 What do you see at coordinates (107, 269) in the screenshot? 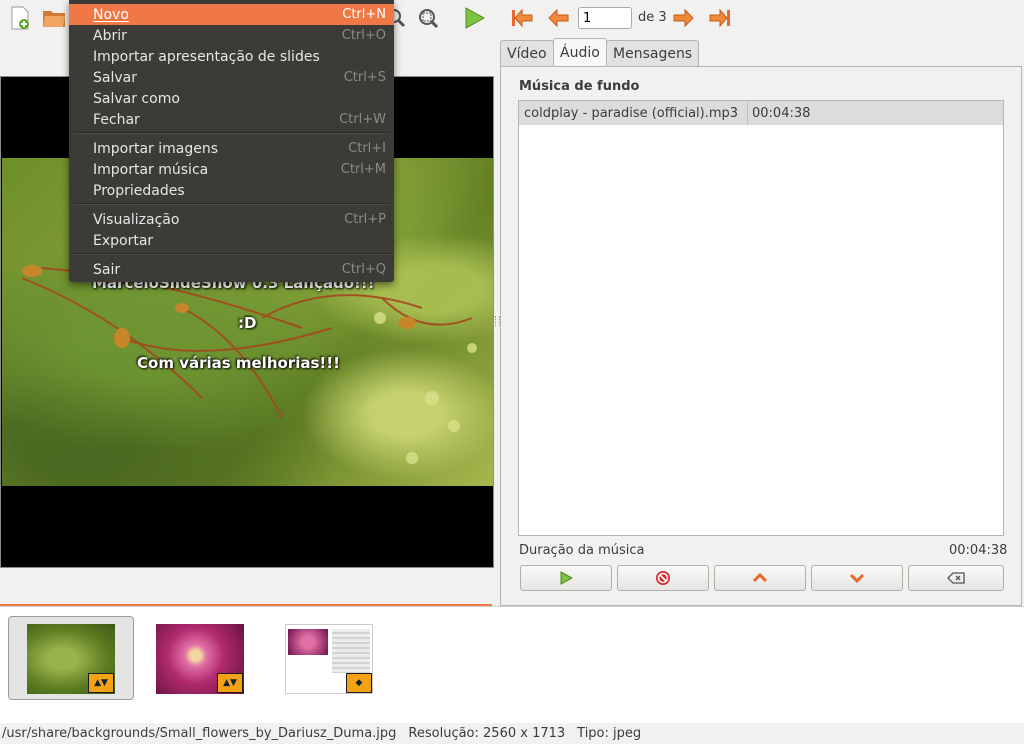
I see `menu-label: Sair` at bounding box center [107, 269].